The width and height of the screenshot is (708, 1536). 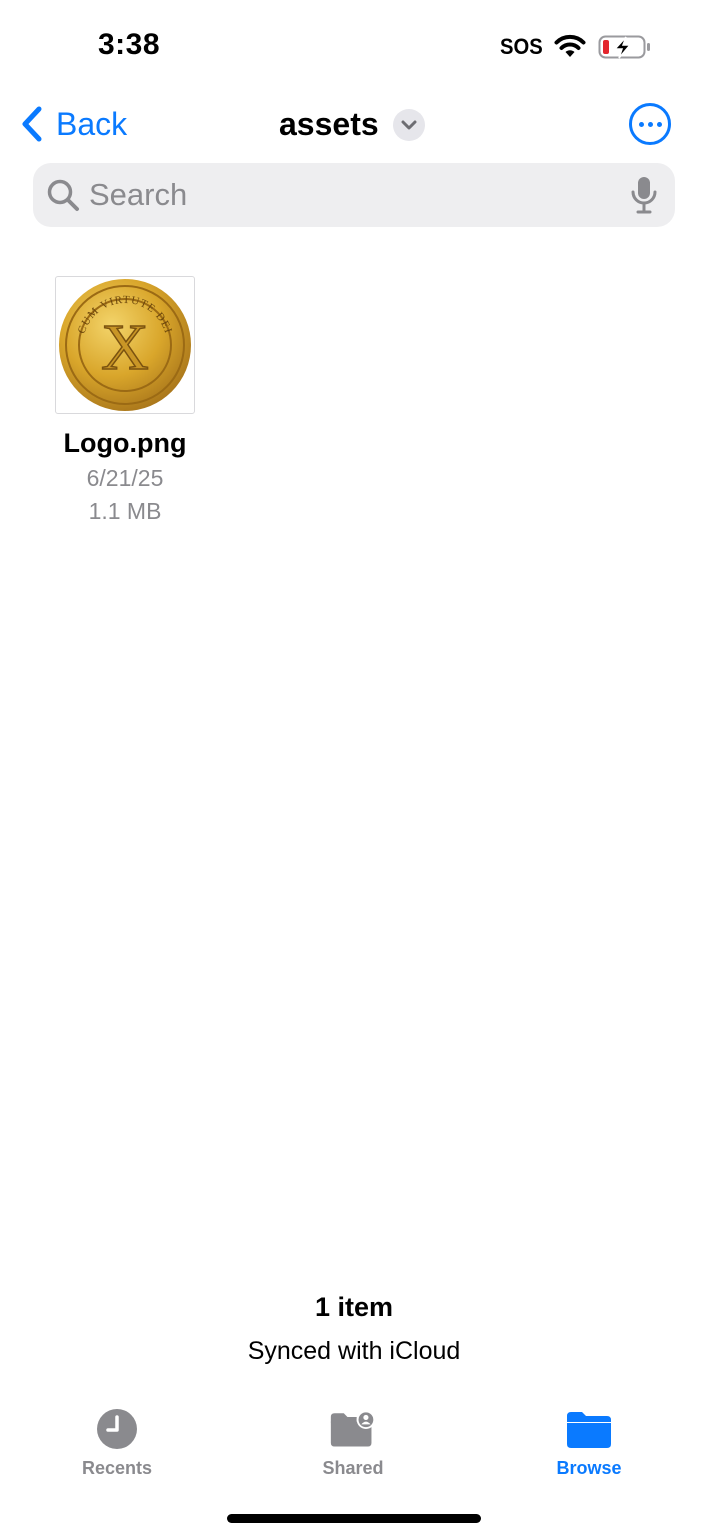 I want to click on clock-icon, so click(x=117, y=1429).